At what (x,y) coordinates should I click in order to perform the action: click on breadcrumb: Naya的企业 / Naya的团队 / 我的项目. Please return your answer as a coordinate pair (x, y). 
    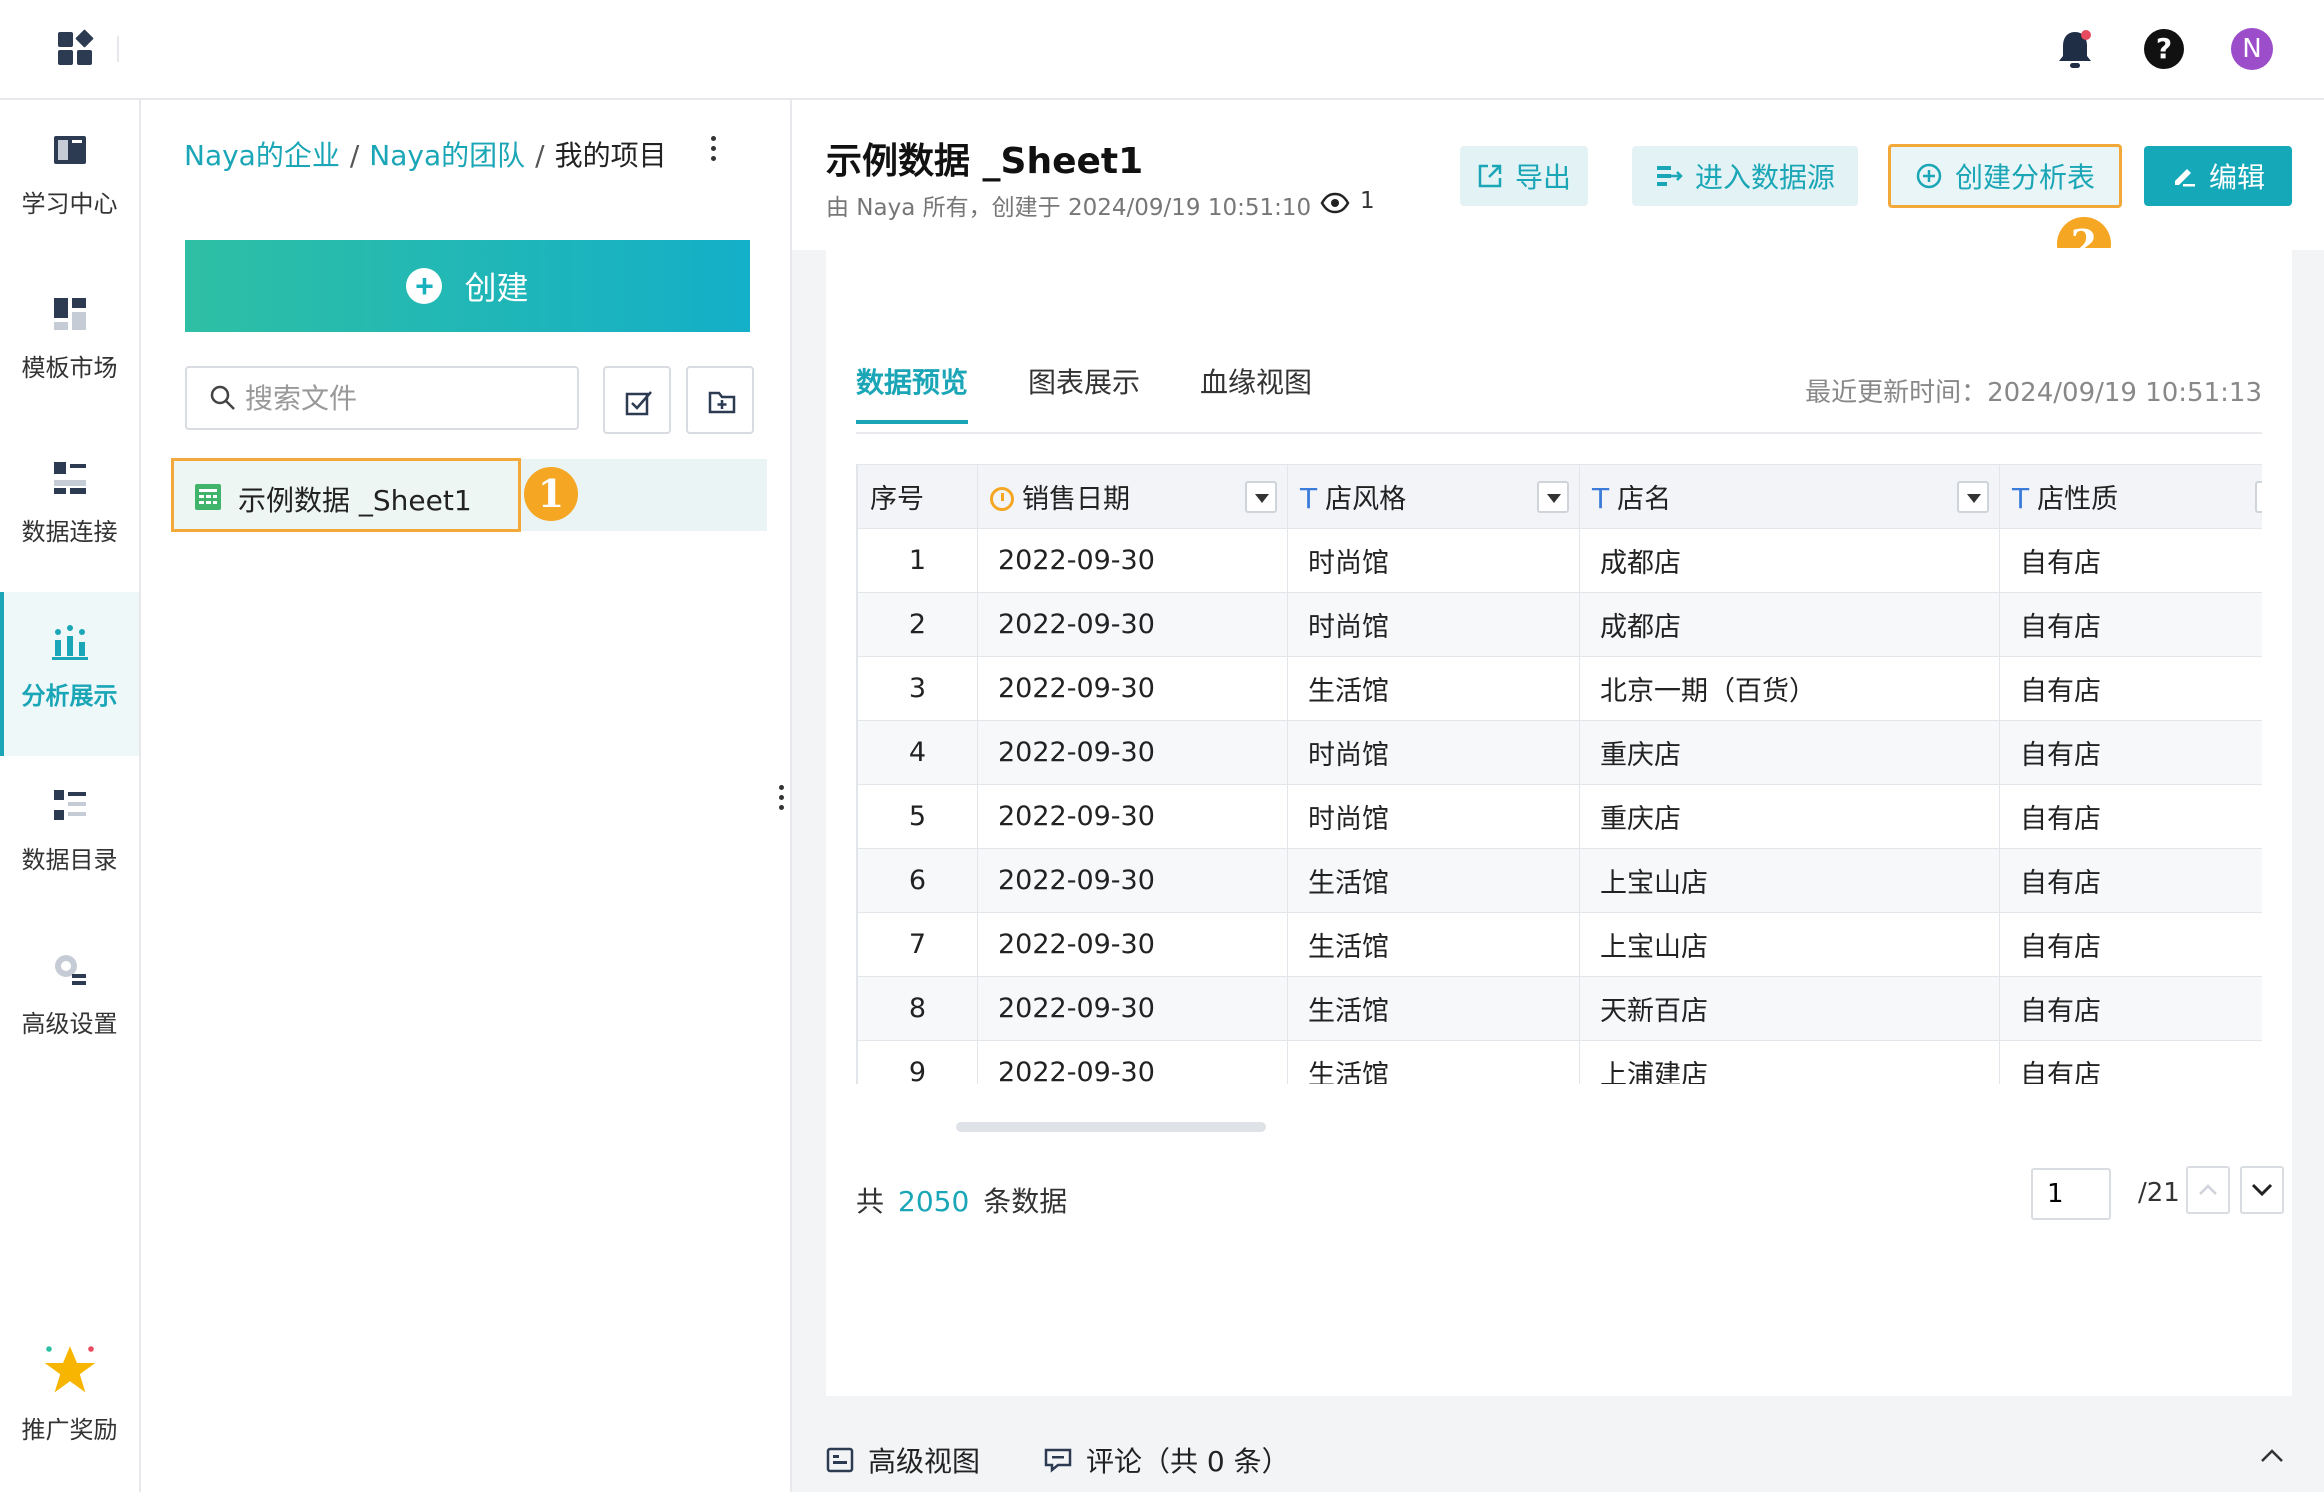
    Looking at the image, I should click on (425, 154).